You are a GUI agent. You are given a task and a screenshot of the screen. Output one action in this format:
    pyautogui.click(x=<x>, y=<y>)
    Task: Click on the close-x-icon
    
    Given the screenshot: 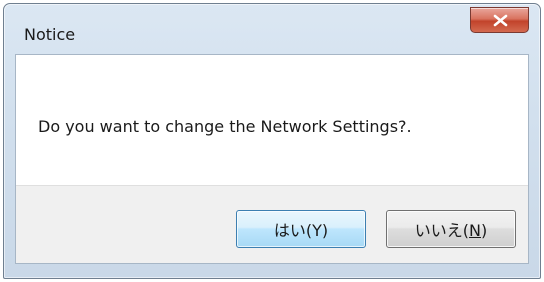 What is the action you would take?
    pyautogui.click(x=500, y=20)
    